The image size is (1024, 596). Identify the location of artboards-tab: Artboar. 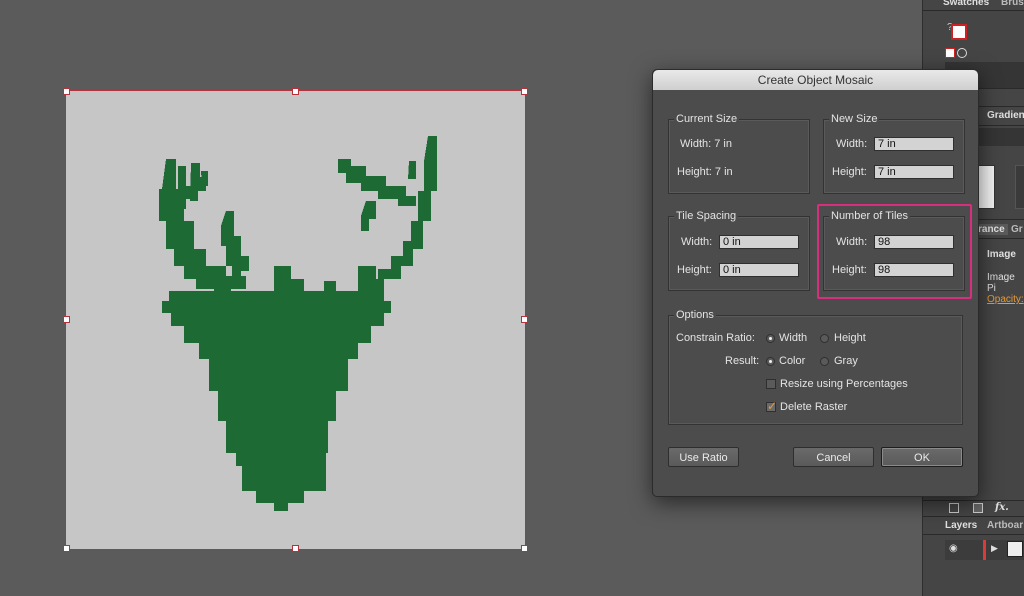
(1005, 525).